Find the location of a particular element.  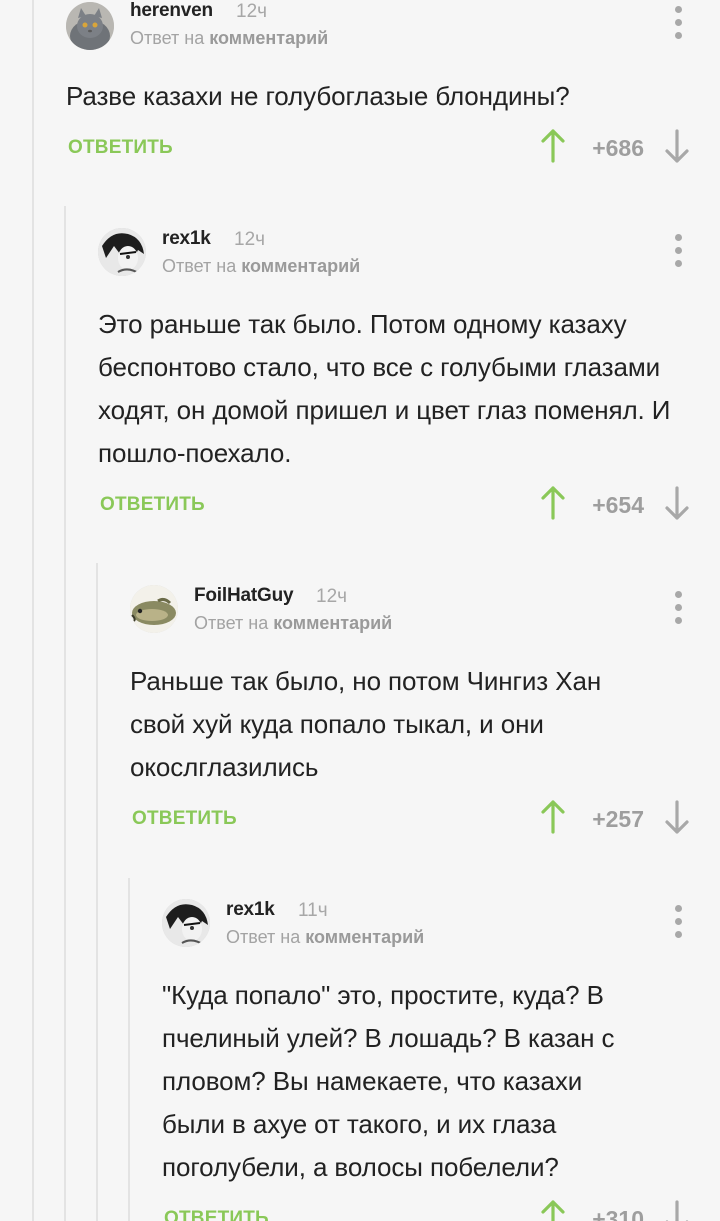

comment-actions: ОТВЕТИТЬ +310 is located at coordinates (441, 1210).